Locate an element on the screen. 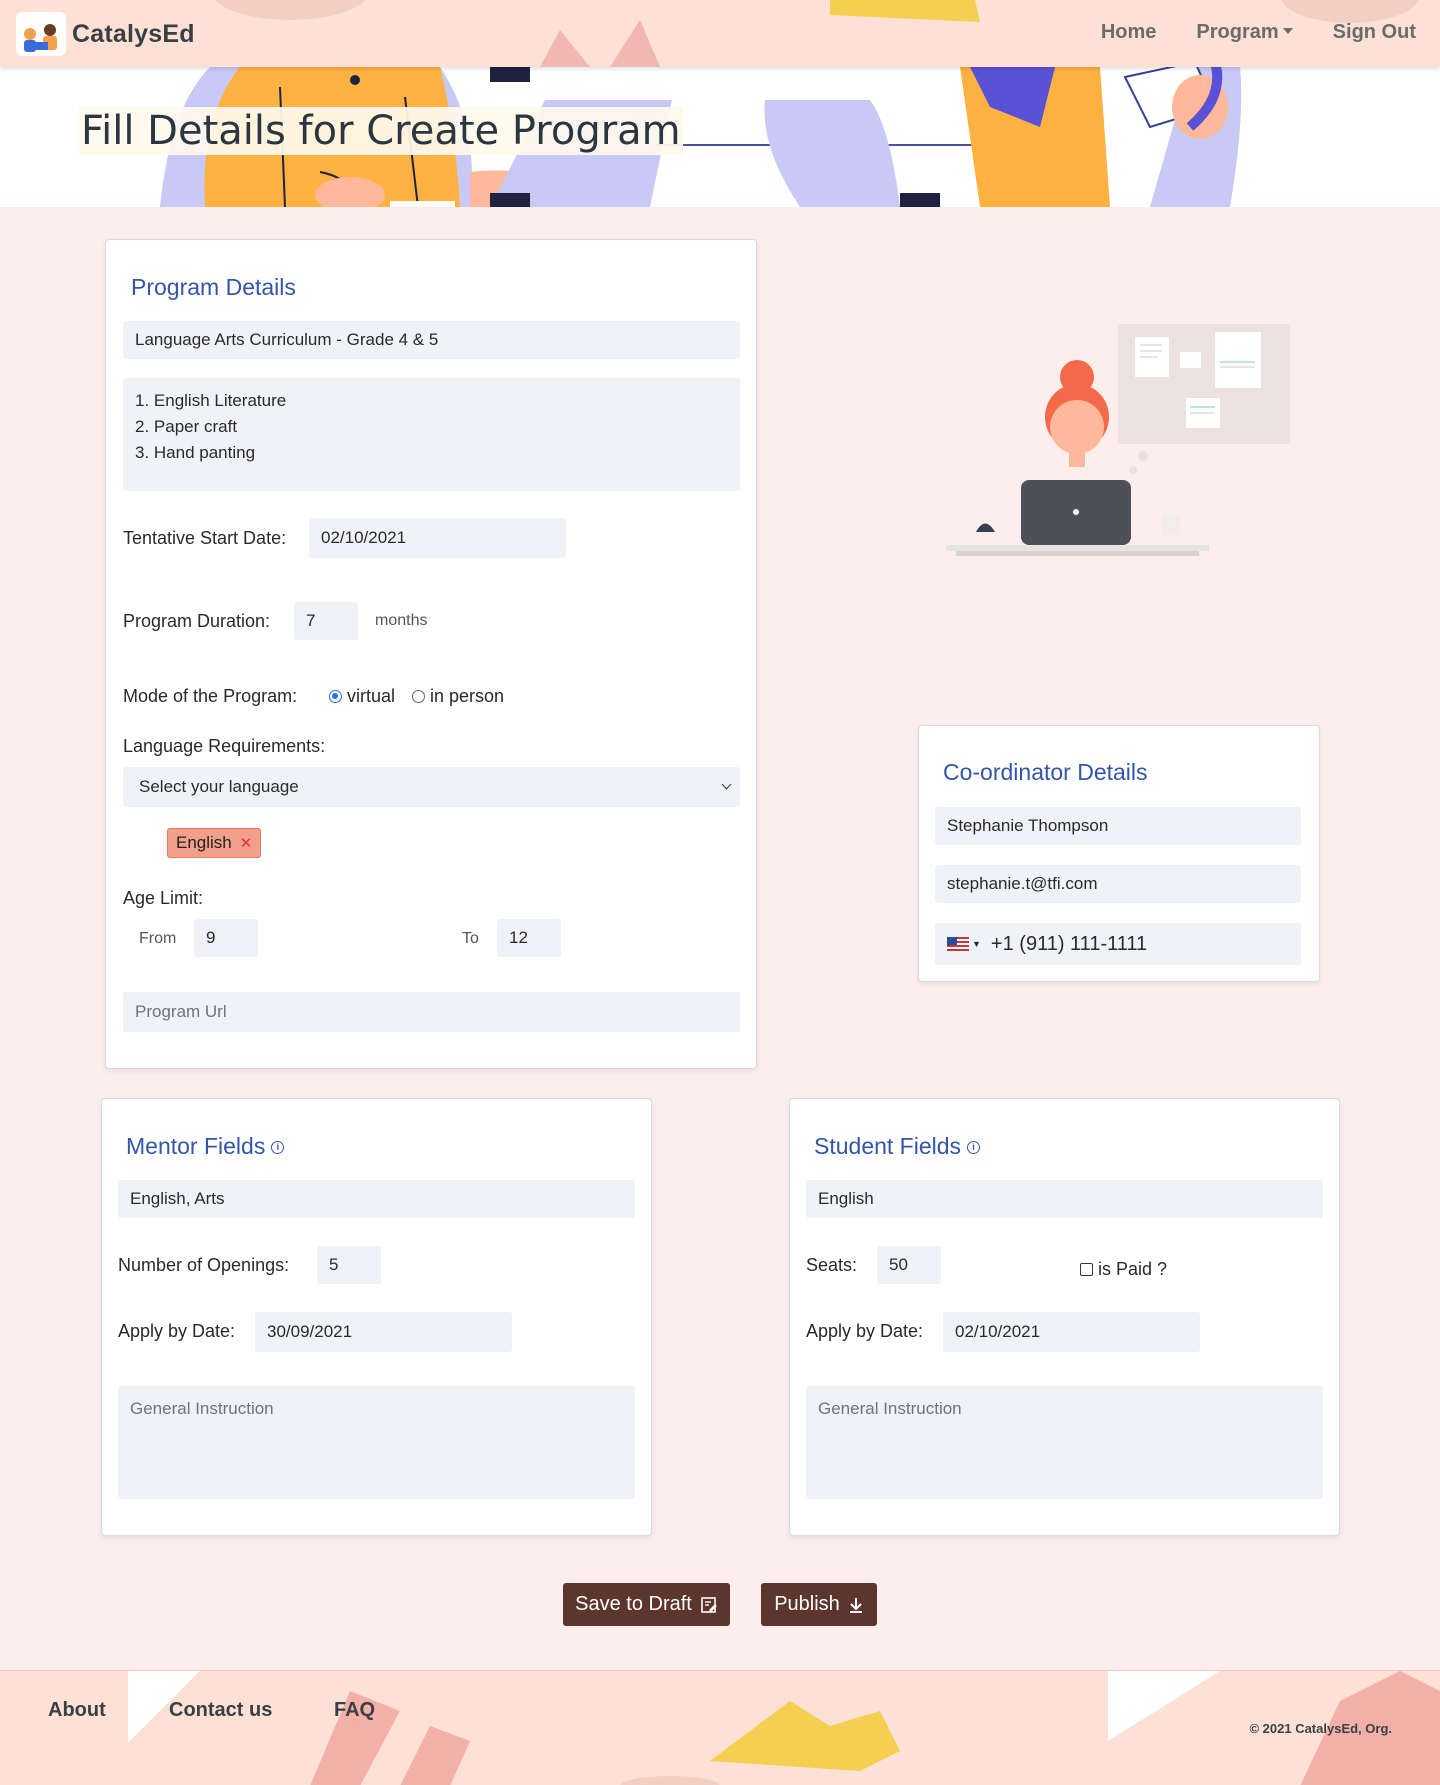 The width and height of the screenshot is (1440, 1785). mentor-apply-label: Apply by Date: is located at coordinates (177, 1331).